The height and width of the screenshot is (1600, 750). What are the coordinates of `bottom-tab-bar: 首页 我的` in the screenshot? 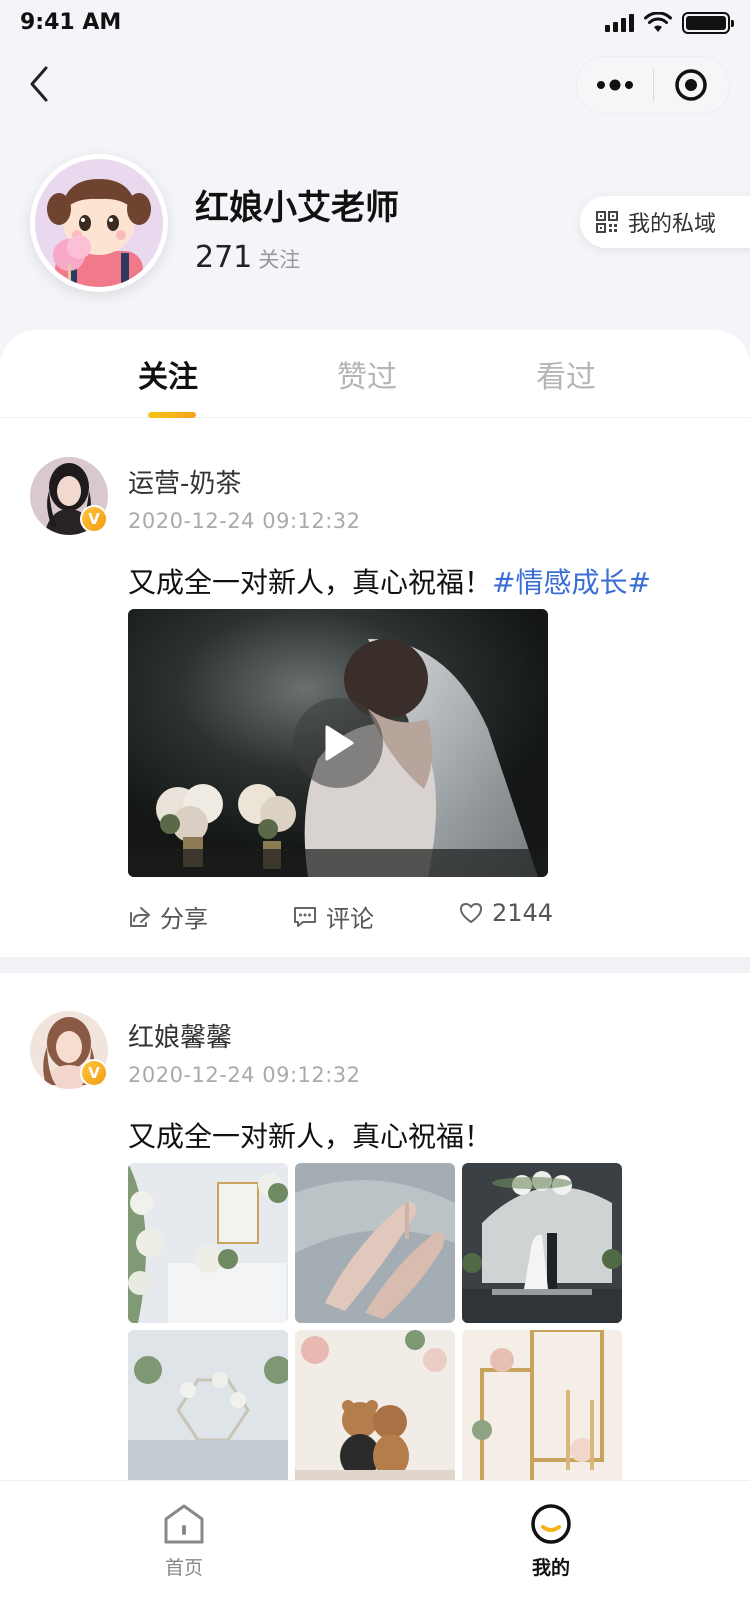 It's located at (375, 1540).